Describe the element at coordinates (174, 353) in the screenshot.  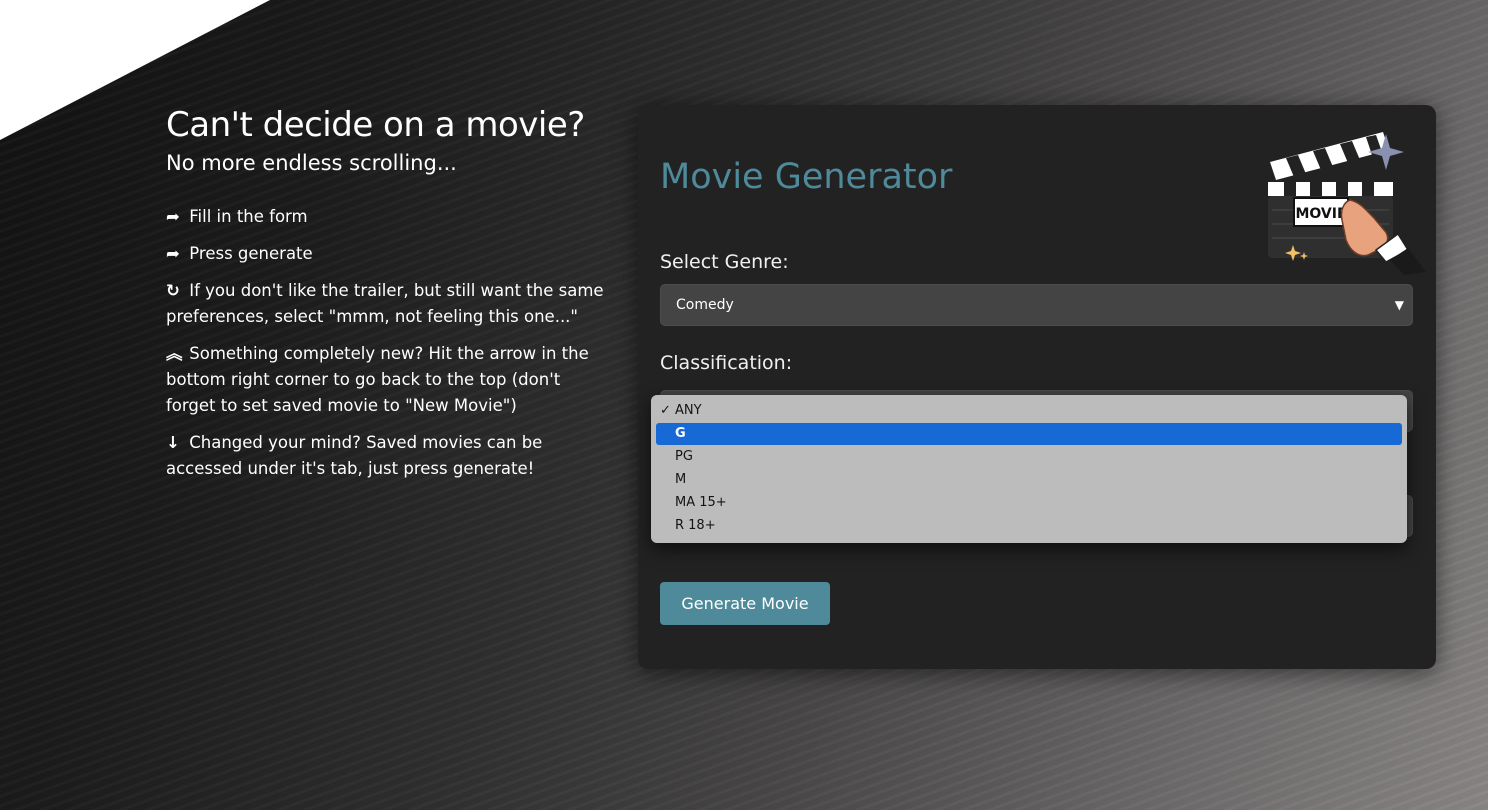
I see `double-chevron-up-icon: ︽` at that location.